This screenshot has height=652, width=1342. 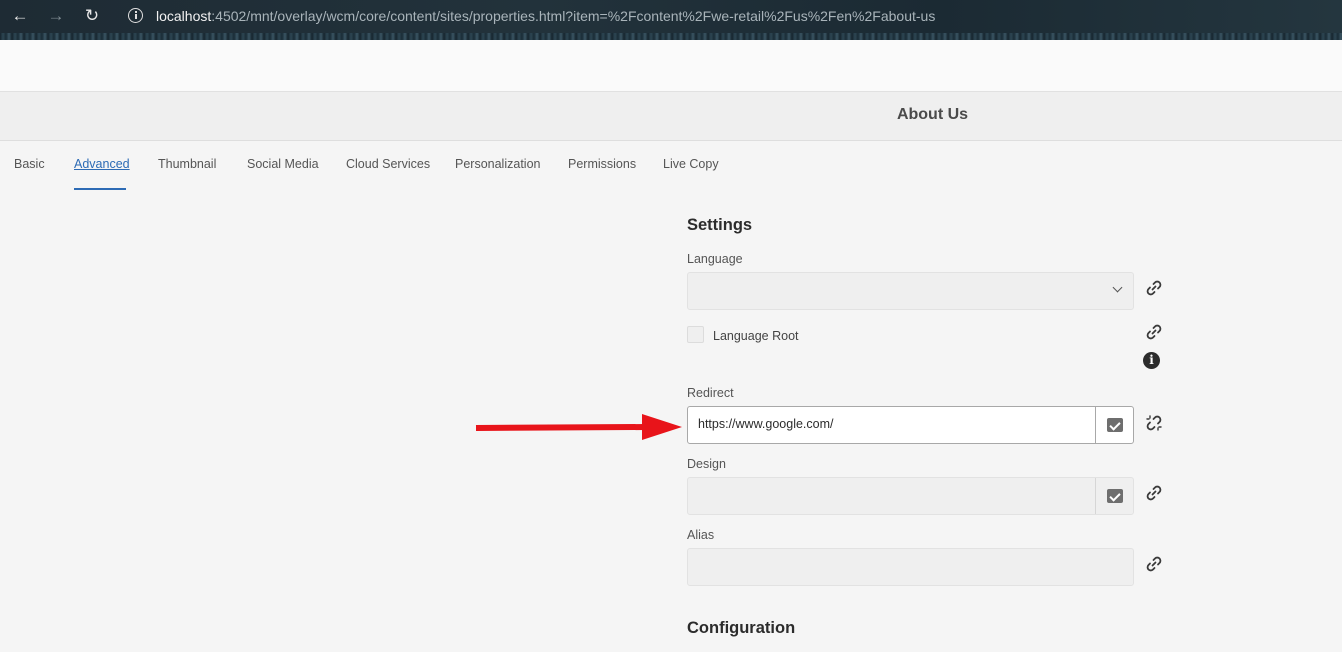 I want to click on chevron-down-icon, so click(x=1117, y=287).